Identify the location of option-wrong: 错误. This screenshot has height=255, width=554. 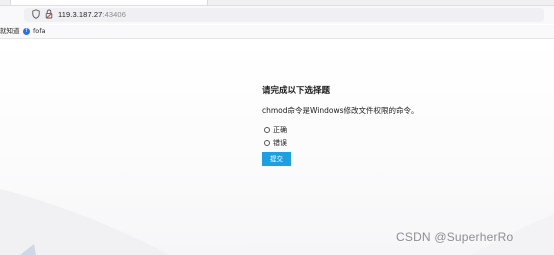
(275, 143).